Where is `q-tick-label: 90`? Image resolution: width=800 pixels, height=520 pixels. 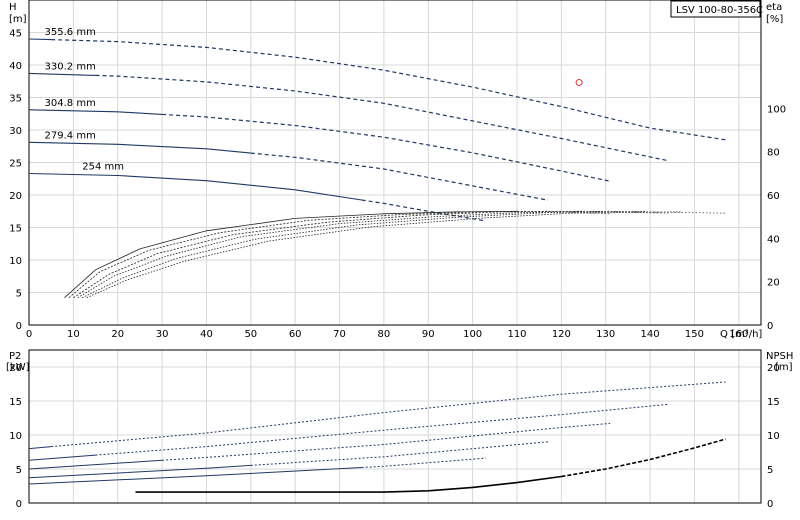 q-tick-label: 90 is located at coordinates (428, 334).